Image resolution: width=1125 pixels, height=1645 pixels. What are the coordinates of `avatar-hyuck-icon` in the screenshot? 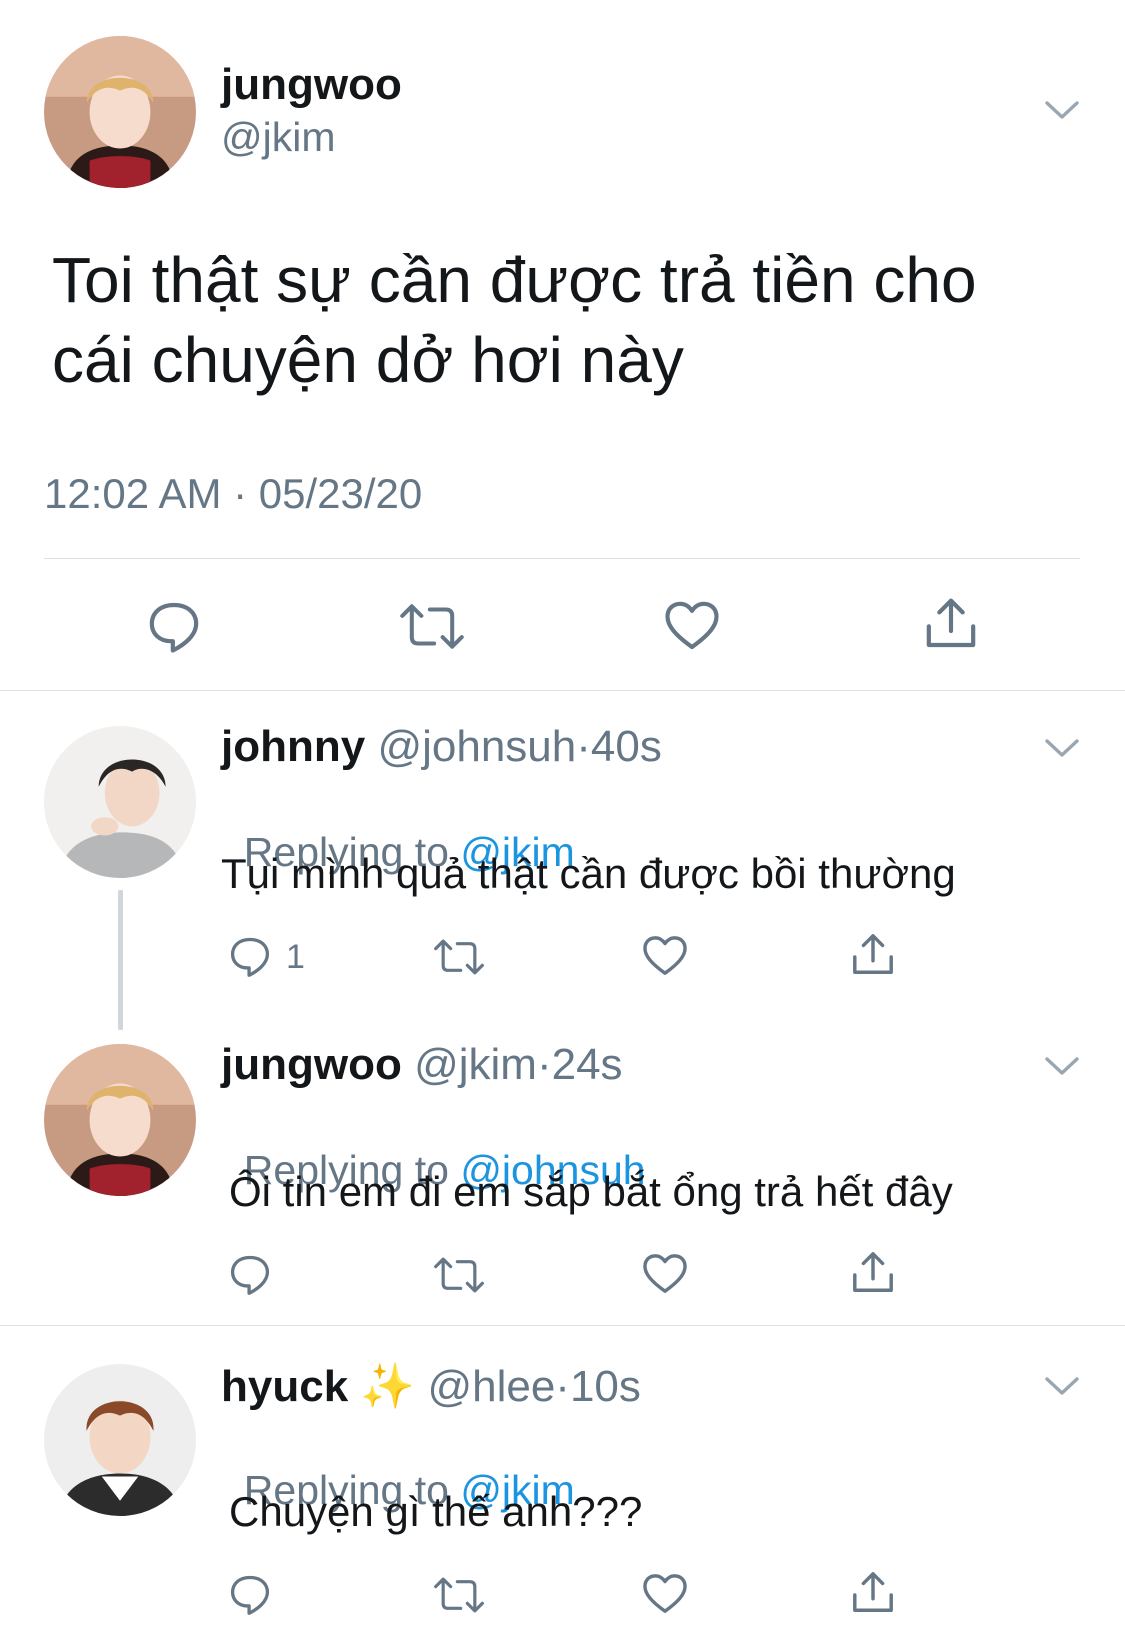 It's located at (120, 1440).